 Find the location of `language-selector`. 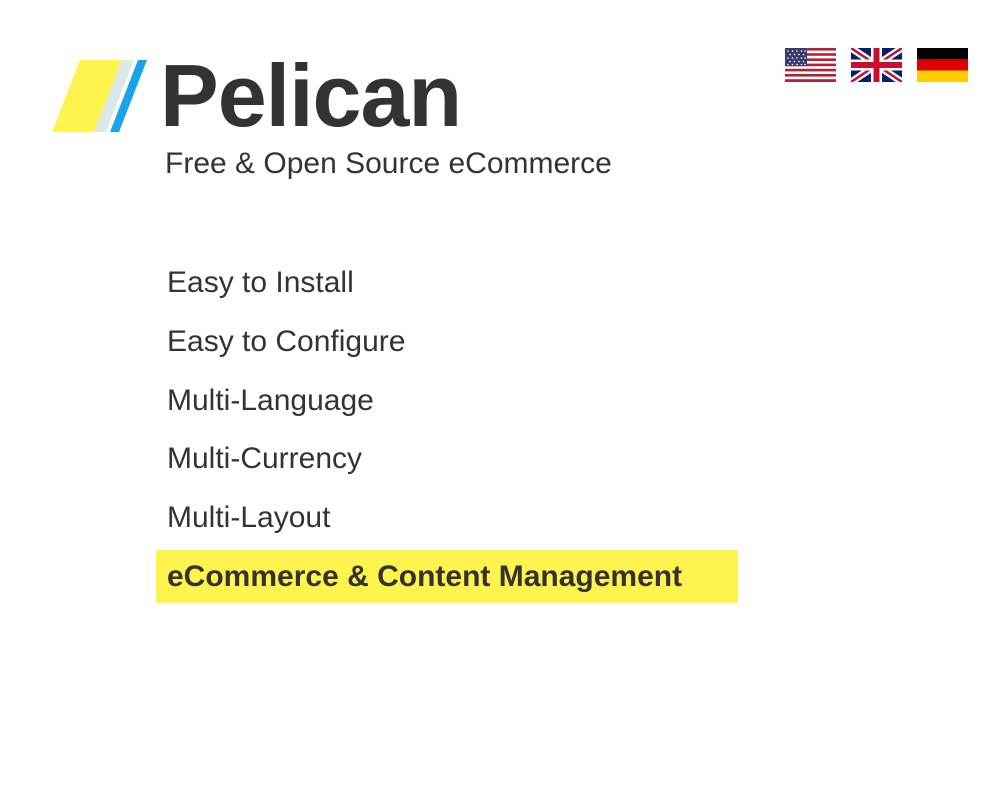

language-selector is located at coordinates (876, 65).